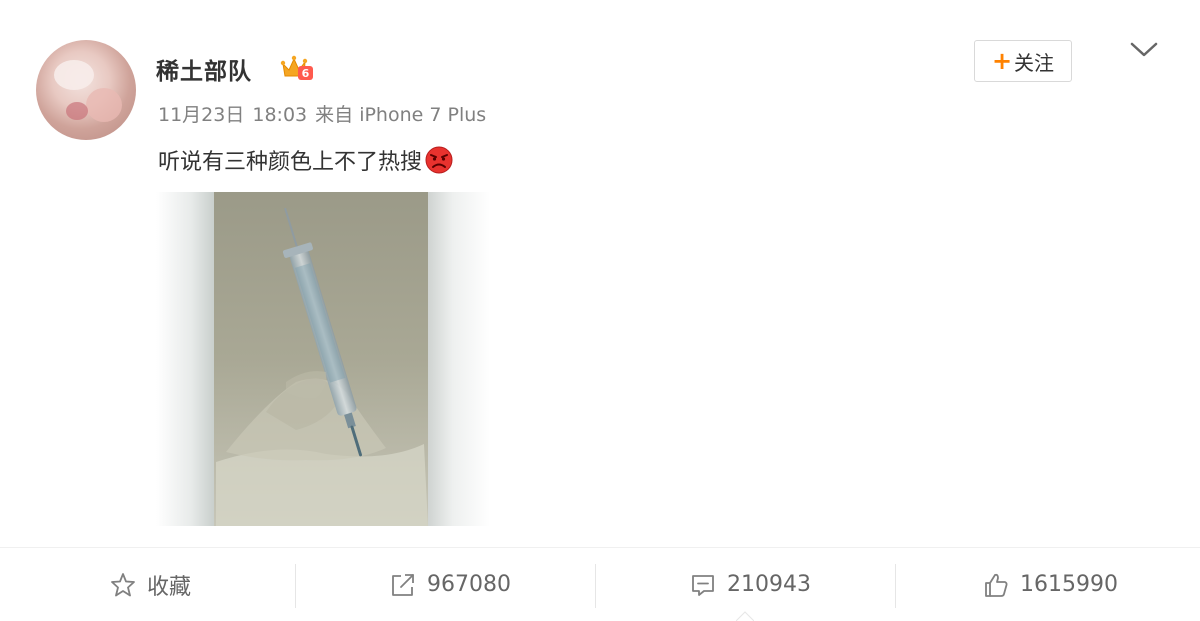 The height and width of the screenshot is (621, 1200). Describe the element at coordinates (745, 616) in the screenshot. I see `comment-pointer-caret` at that location.